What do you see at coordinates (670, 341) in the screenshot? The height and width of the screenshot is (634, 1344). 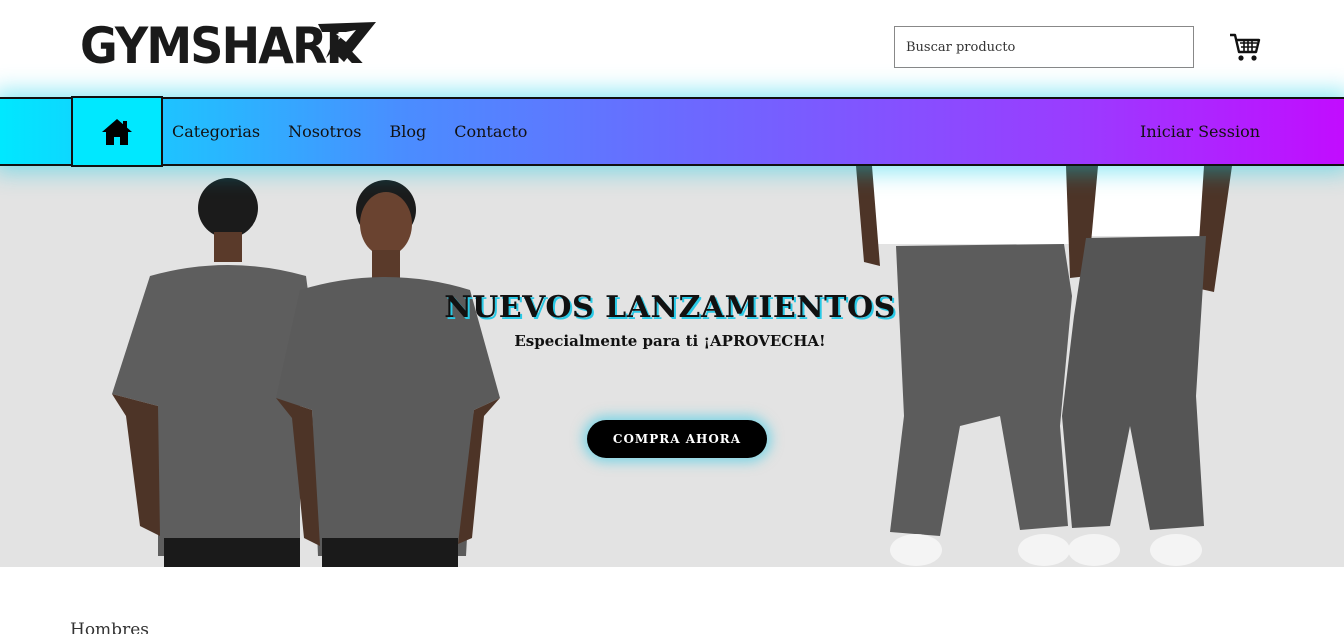 I see `hero-subtitle: Especialmente para ti ¡APROVECHA!` at bounding box center [670, 341].